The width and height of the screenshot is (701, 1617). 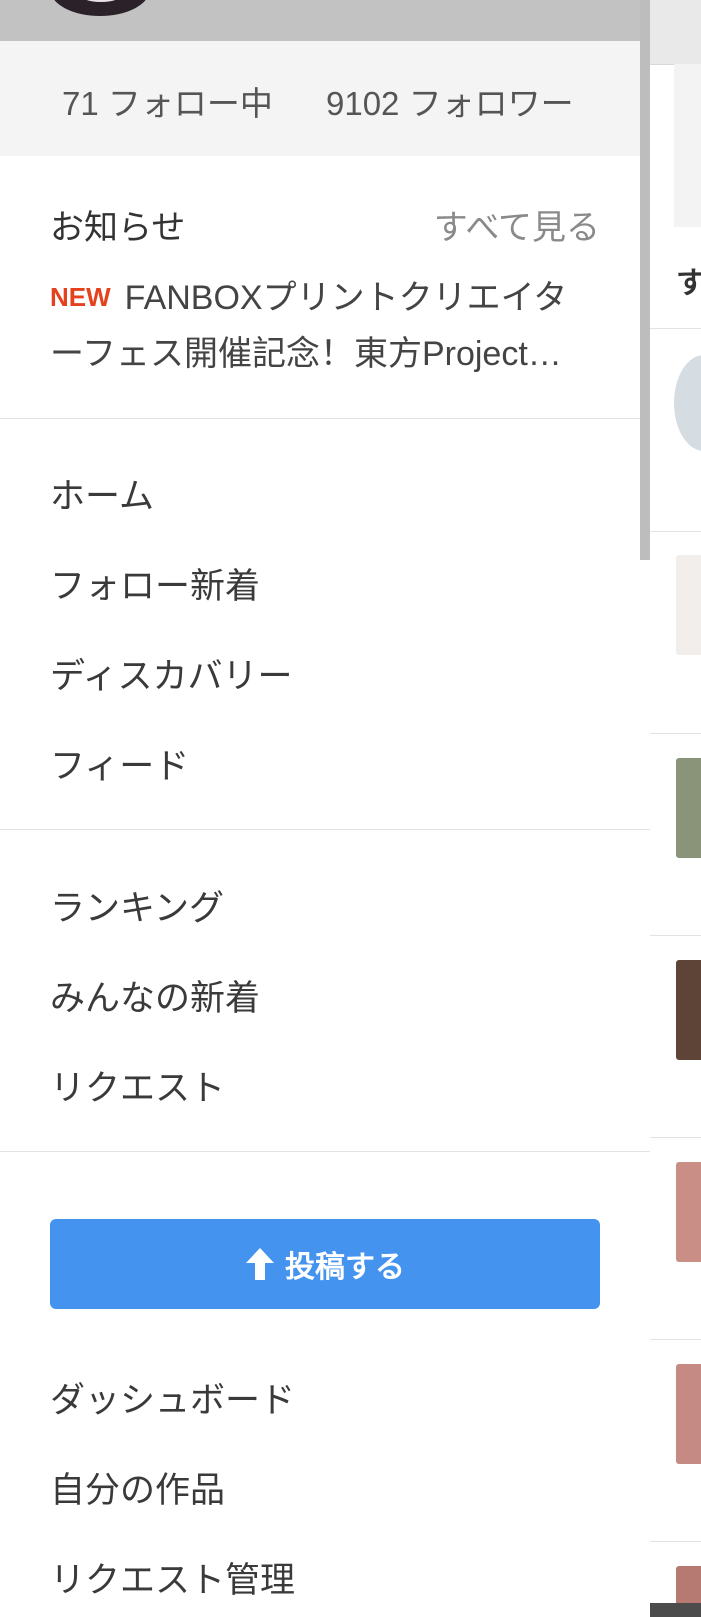 I want to click on following-count: 71, so click(x=80, y=103).